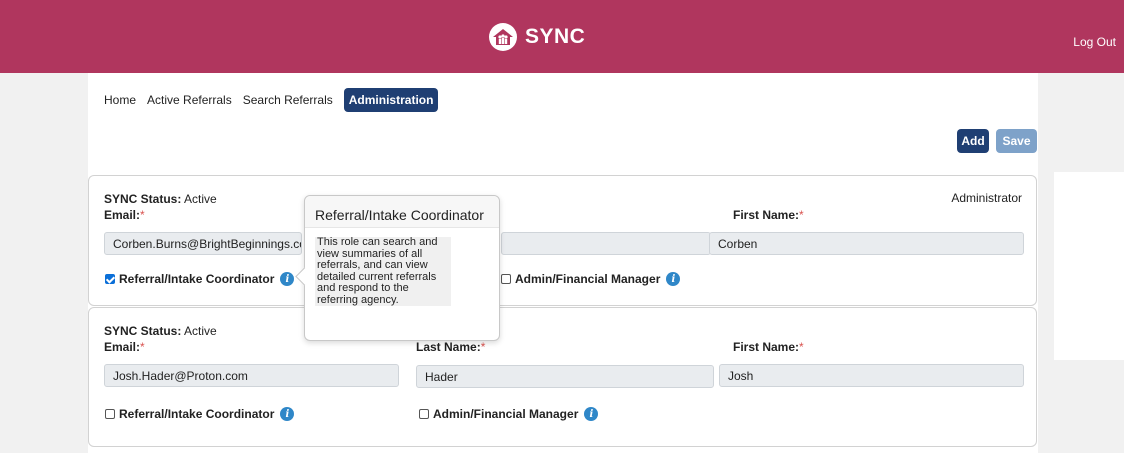 Image resolution: width=1124 pixels, height=453 pixels. I want to click on home-people-icon, so click(503, 37).